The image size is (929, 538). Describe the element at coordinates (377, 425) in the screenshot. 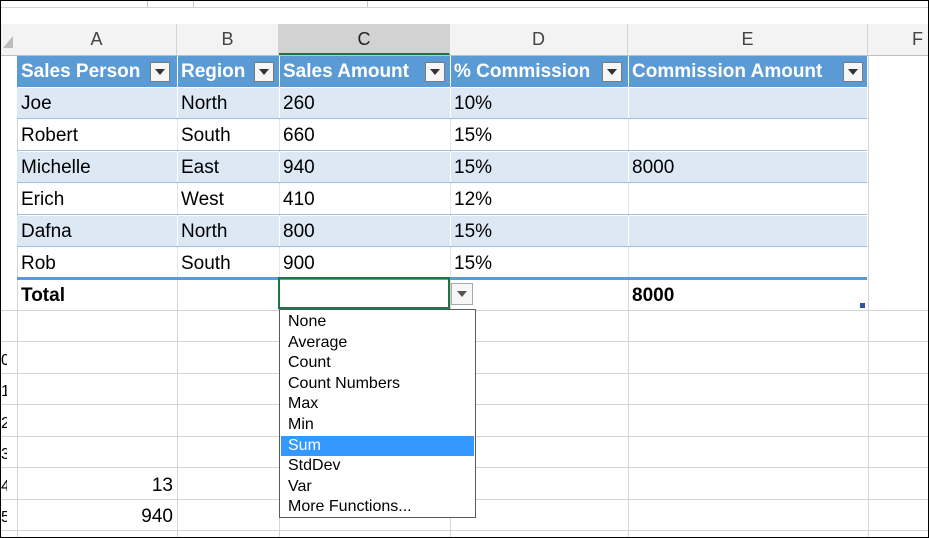

I see `dropdown-option-min: Min` at that location.